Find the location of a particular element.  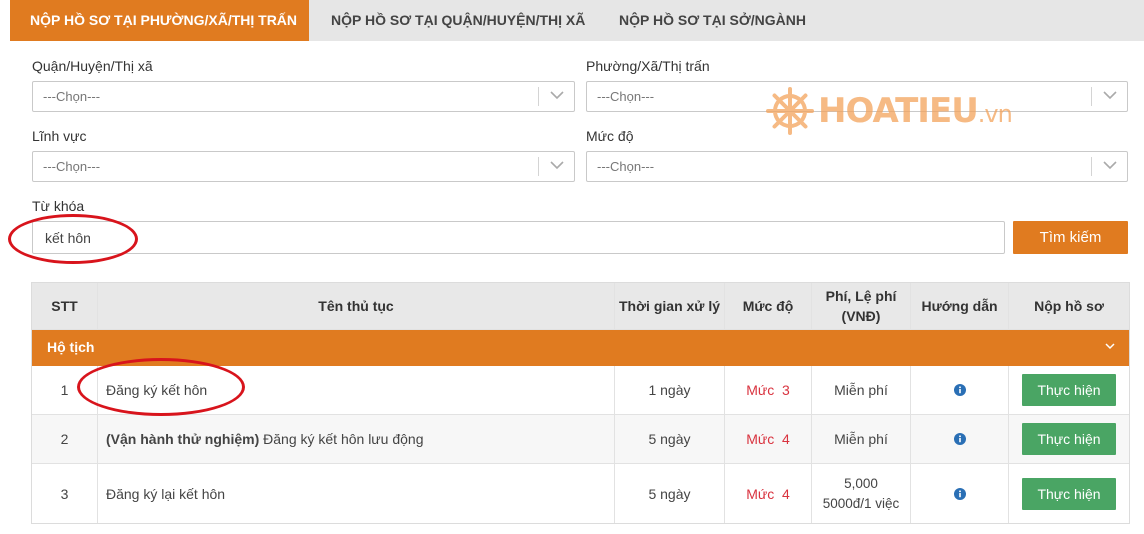

hoatieu-watermark-logo: HOATIEU.vn is located at coordinates (896, 113).